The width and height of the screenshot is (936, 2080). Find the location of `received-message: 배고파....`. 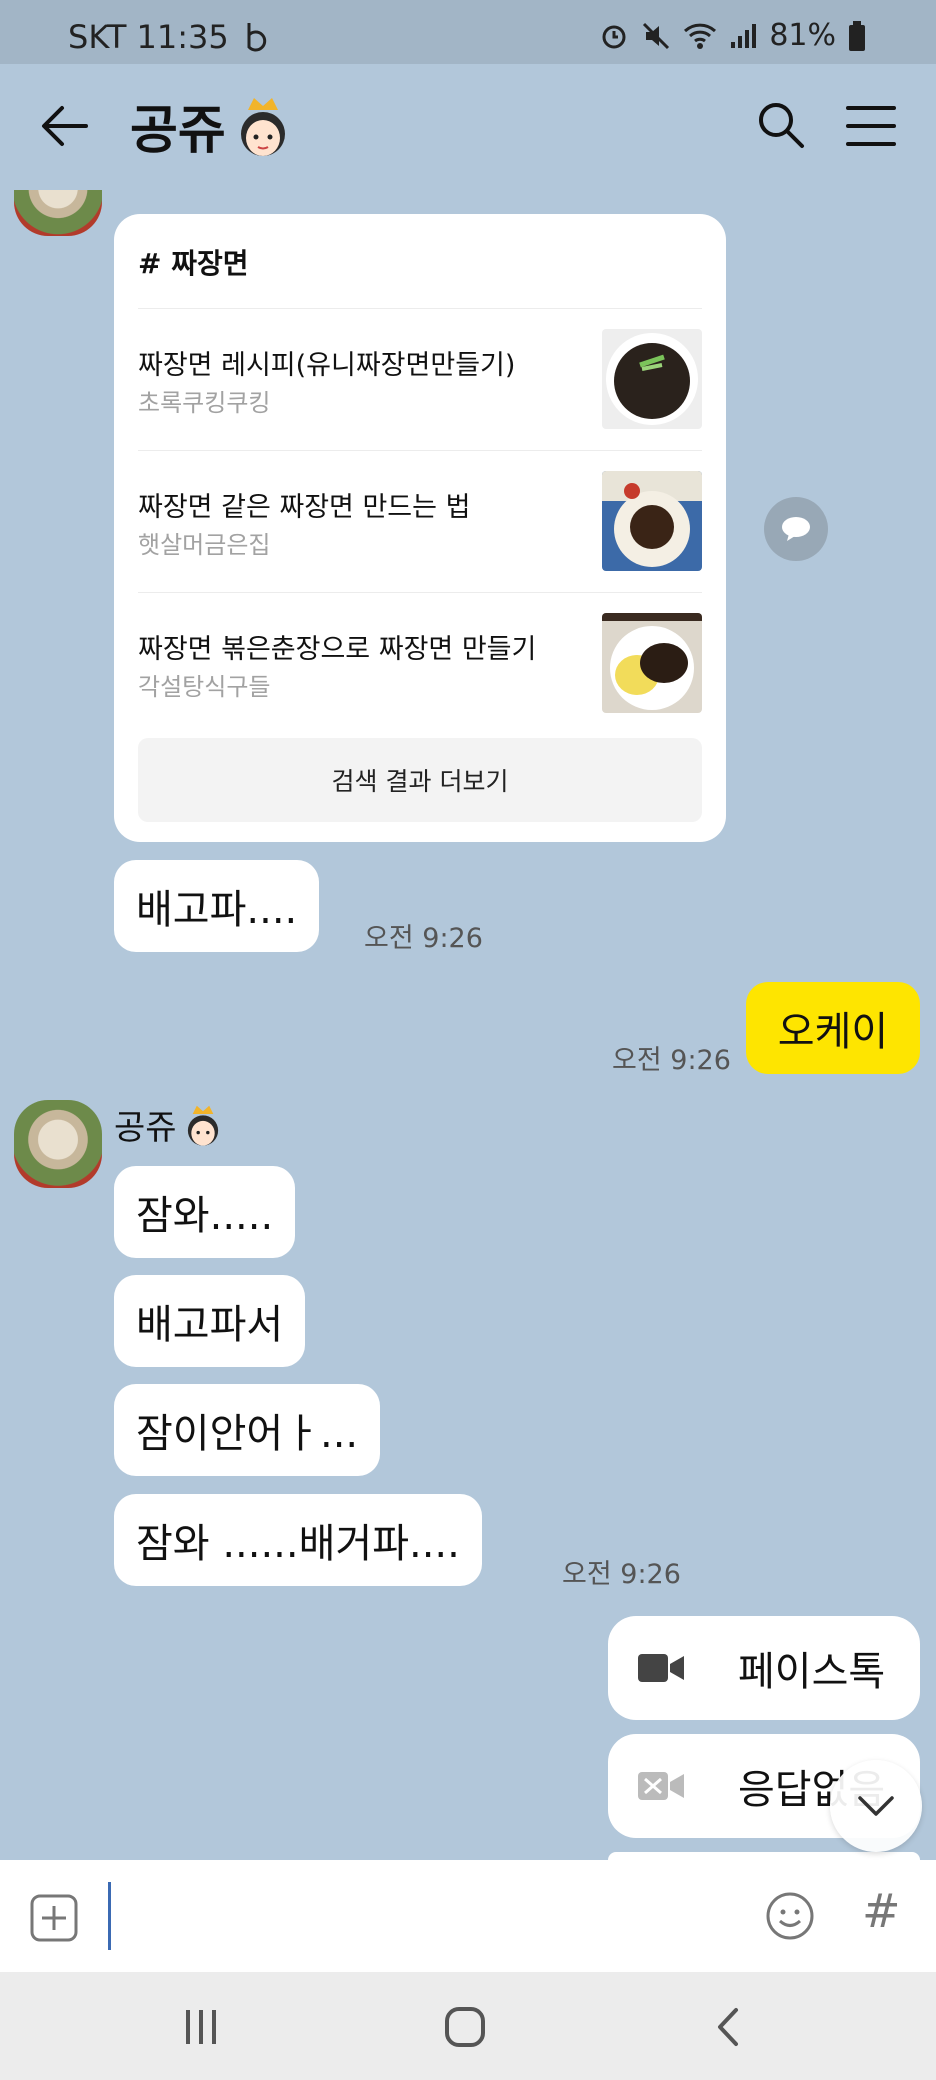

received-message: 배고파.... is located at coordinates (217, 906).